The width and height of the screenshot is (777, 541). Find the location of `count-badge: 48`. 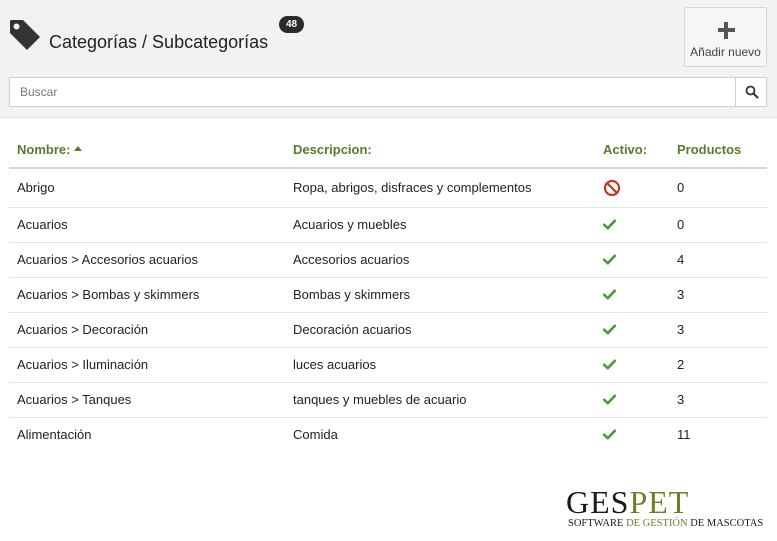

count-badge: 48 is located at coordinates (291, 24).